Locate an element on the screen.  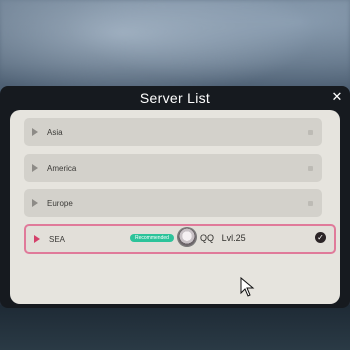
dialog-title: Server List is located at coordinates (175, 98).